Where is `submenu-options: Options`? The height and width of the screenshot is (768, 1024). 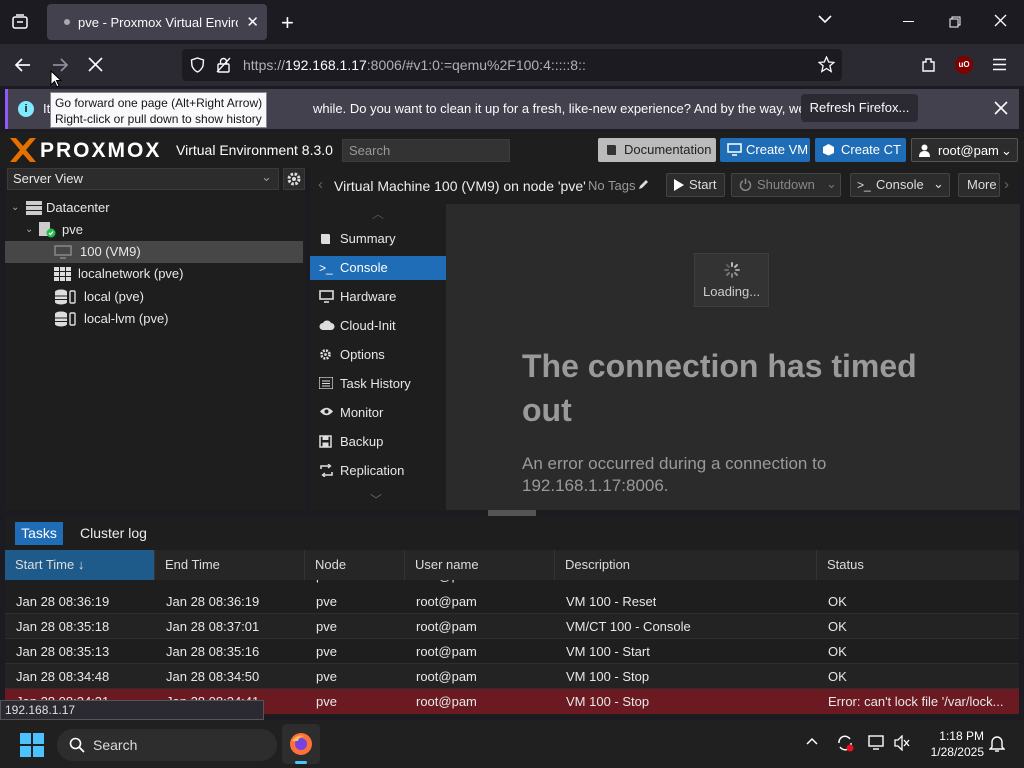 submenu-options: Options is located at coordinates (378, 355).